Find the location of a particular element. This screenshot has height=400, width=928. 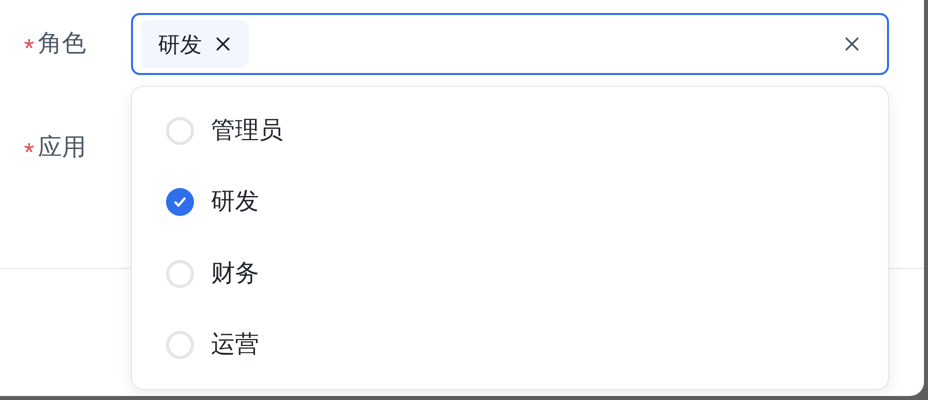

checked-checkbox is located at coordinates (180, 202).